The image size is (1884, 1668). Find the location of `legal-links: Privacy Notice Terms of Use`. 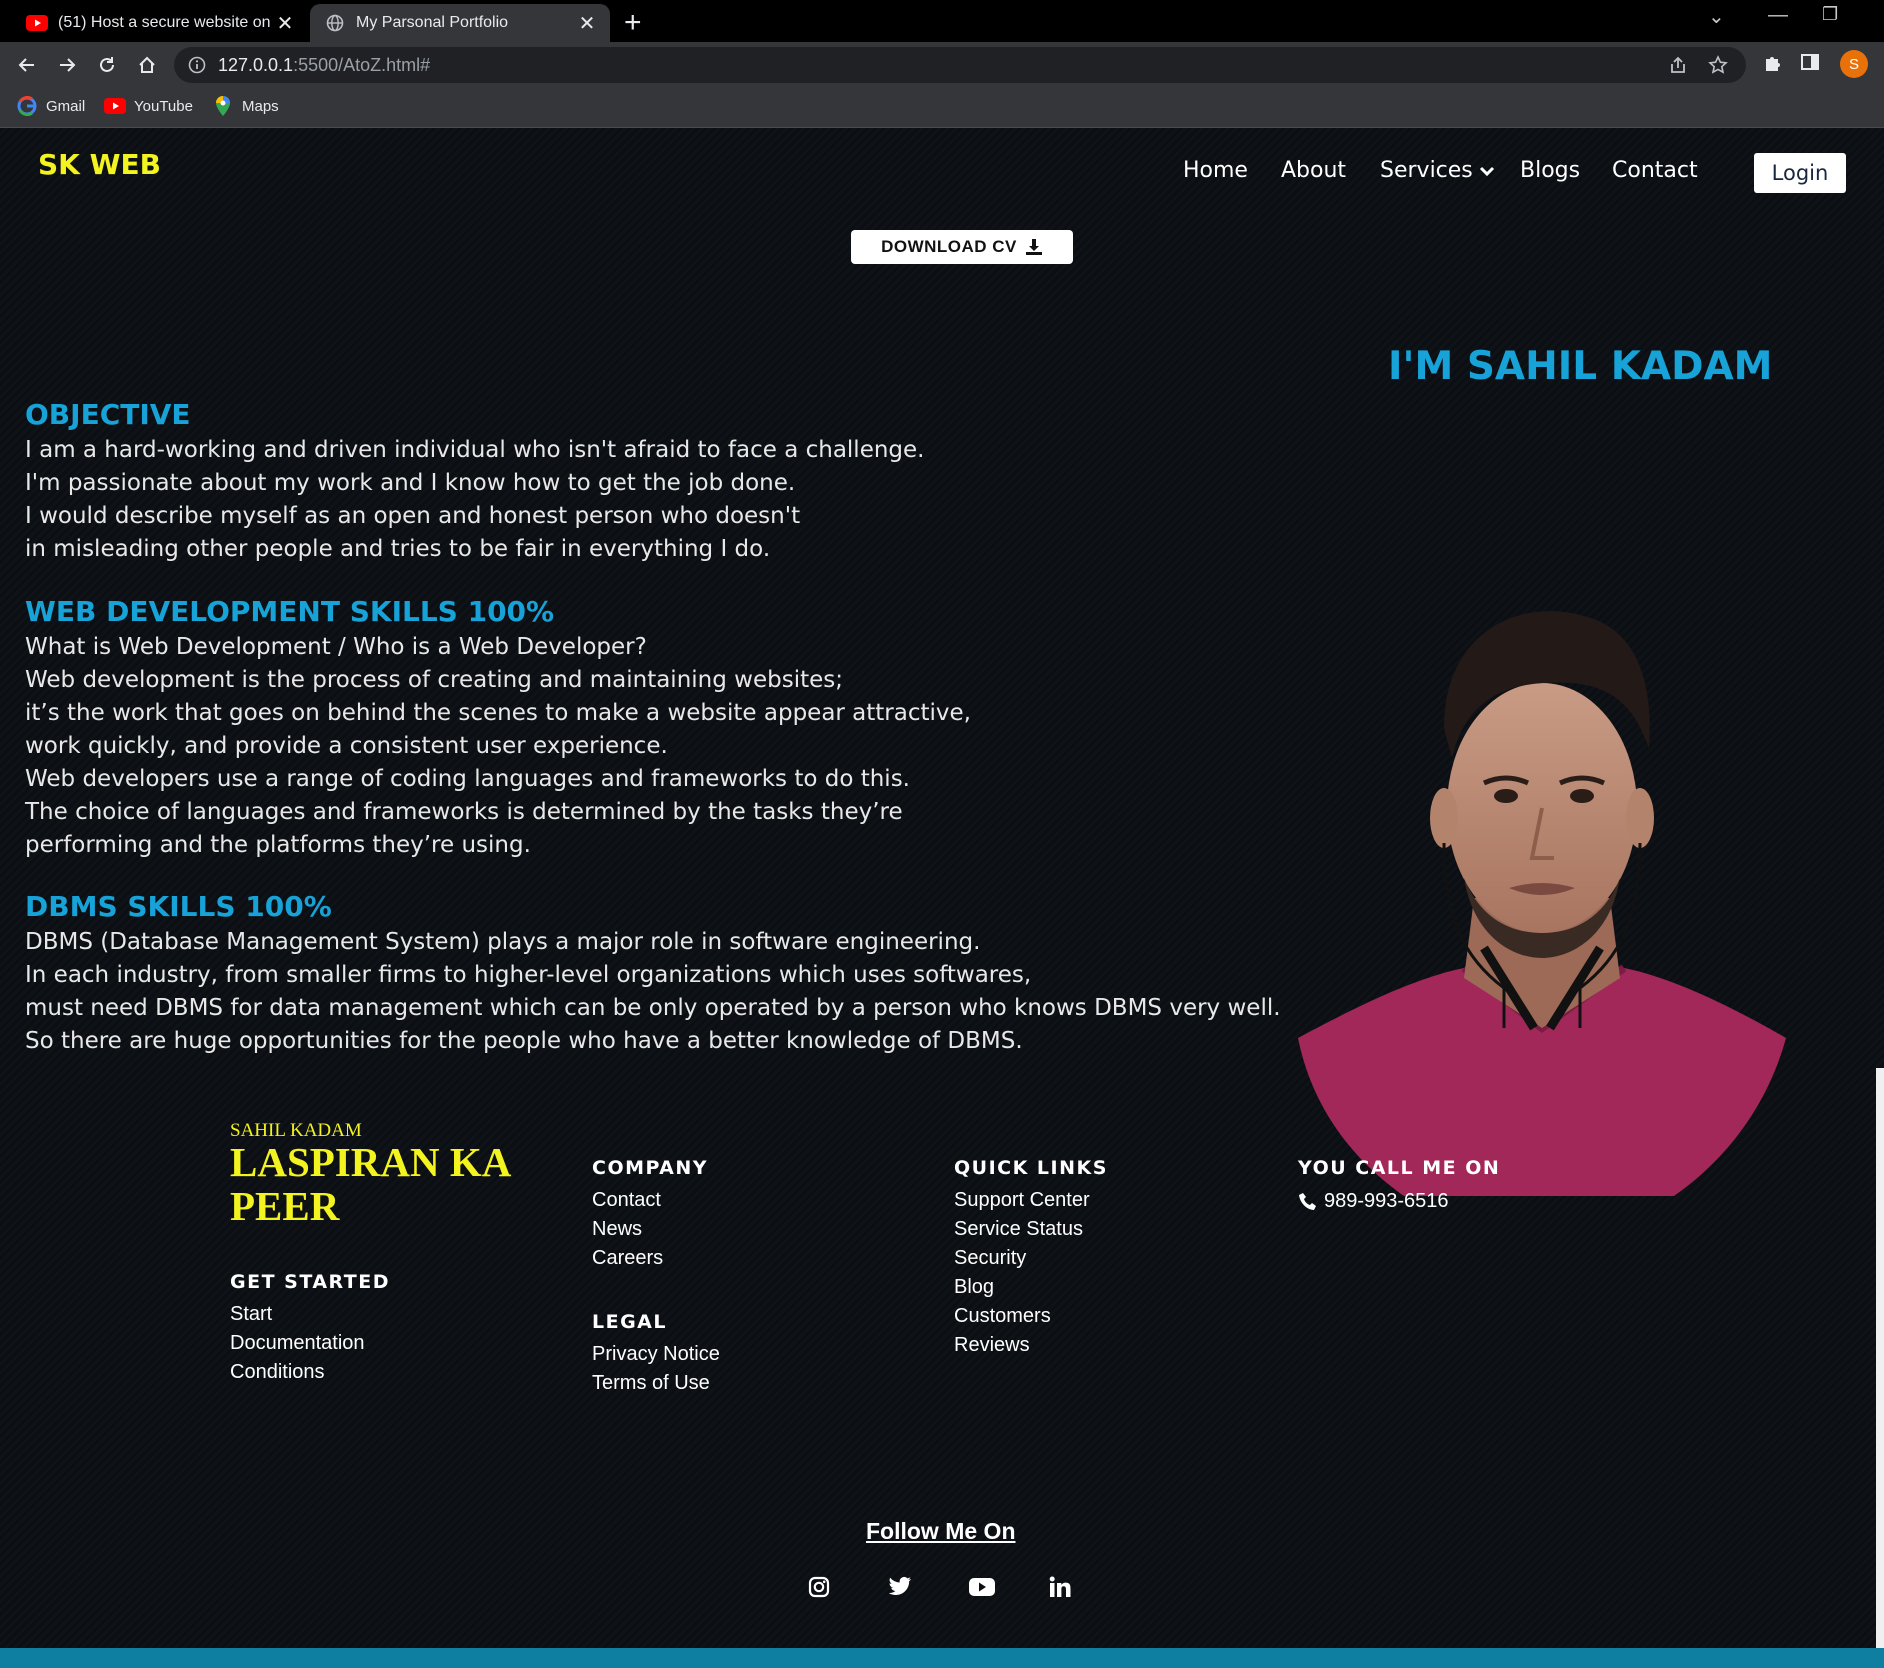

legal-links: Privacy Notice Terms of Use is located at coordinates (656, 1369).